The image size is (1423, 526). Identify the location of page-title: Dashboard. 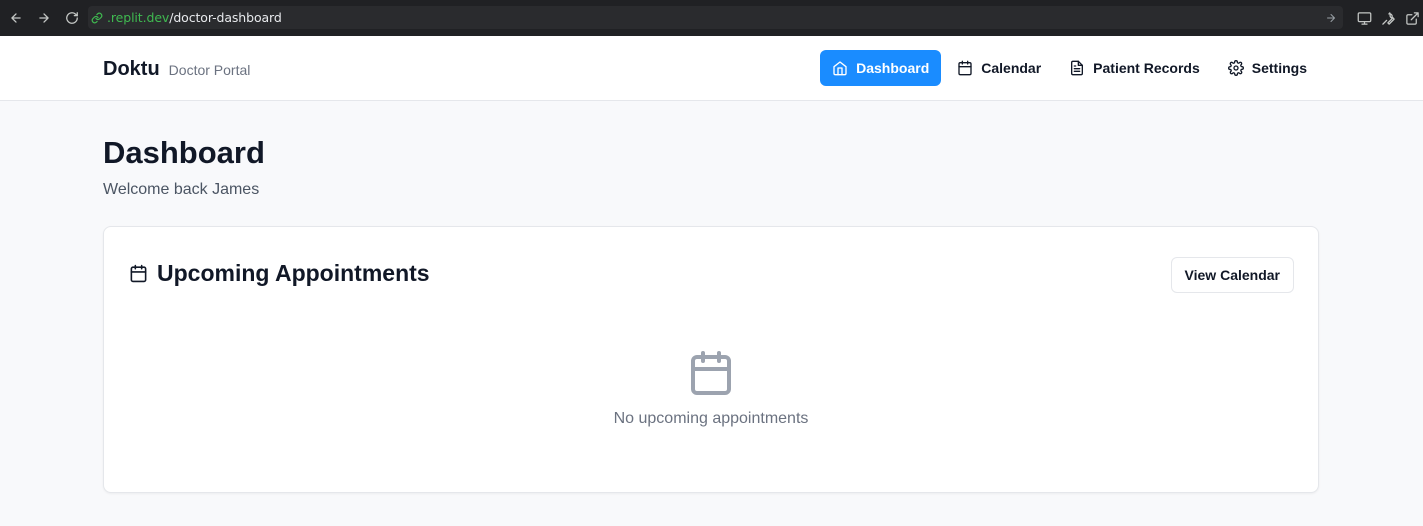
(184, 152).